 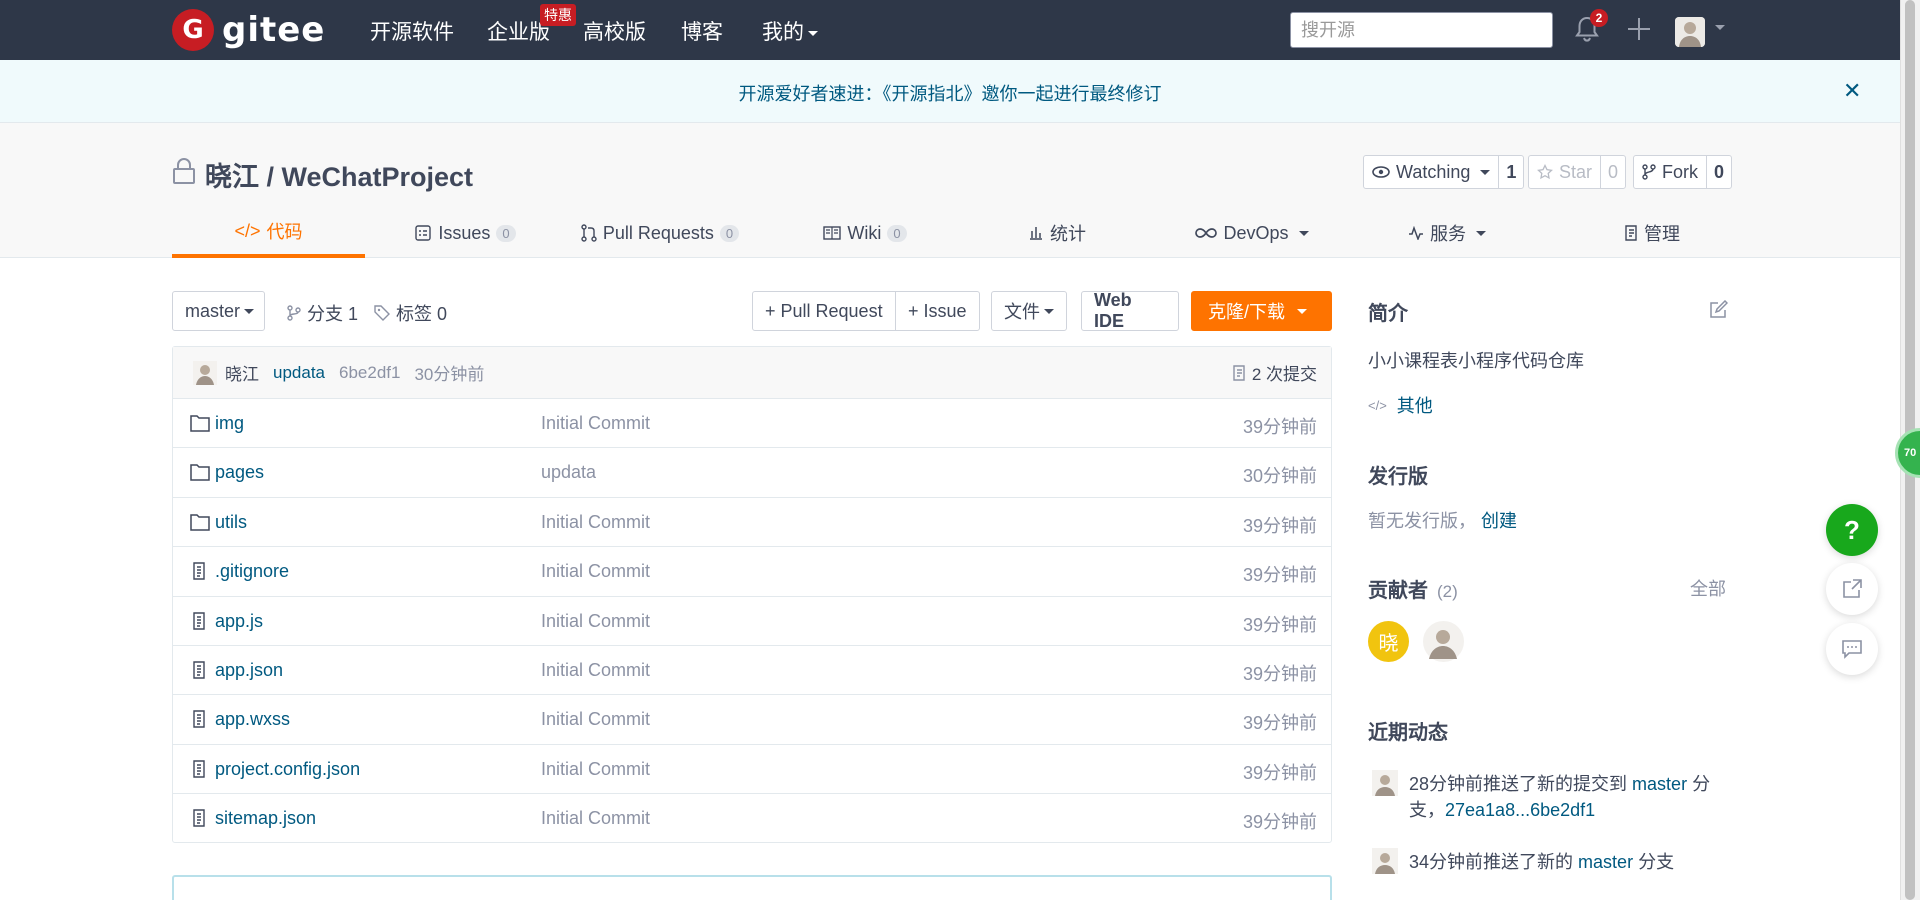 I want to click on file-name-link: app.json, so click(x=249, y=670).